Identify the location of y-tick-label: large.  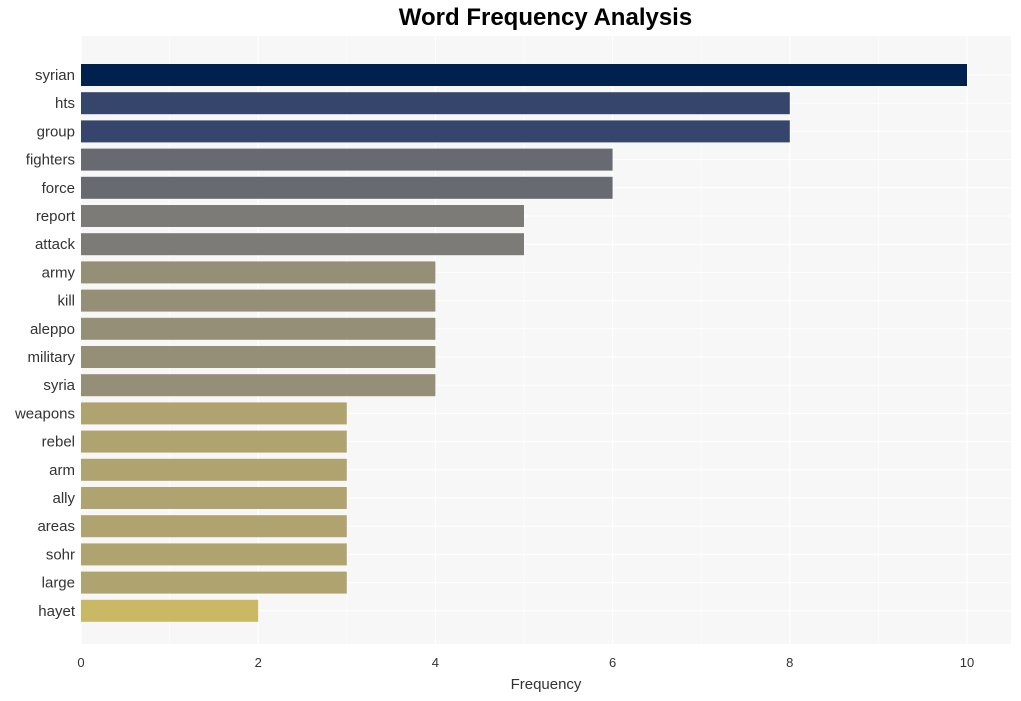
(58, 583).